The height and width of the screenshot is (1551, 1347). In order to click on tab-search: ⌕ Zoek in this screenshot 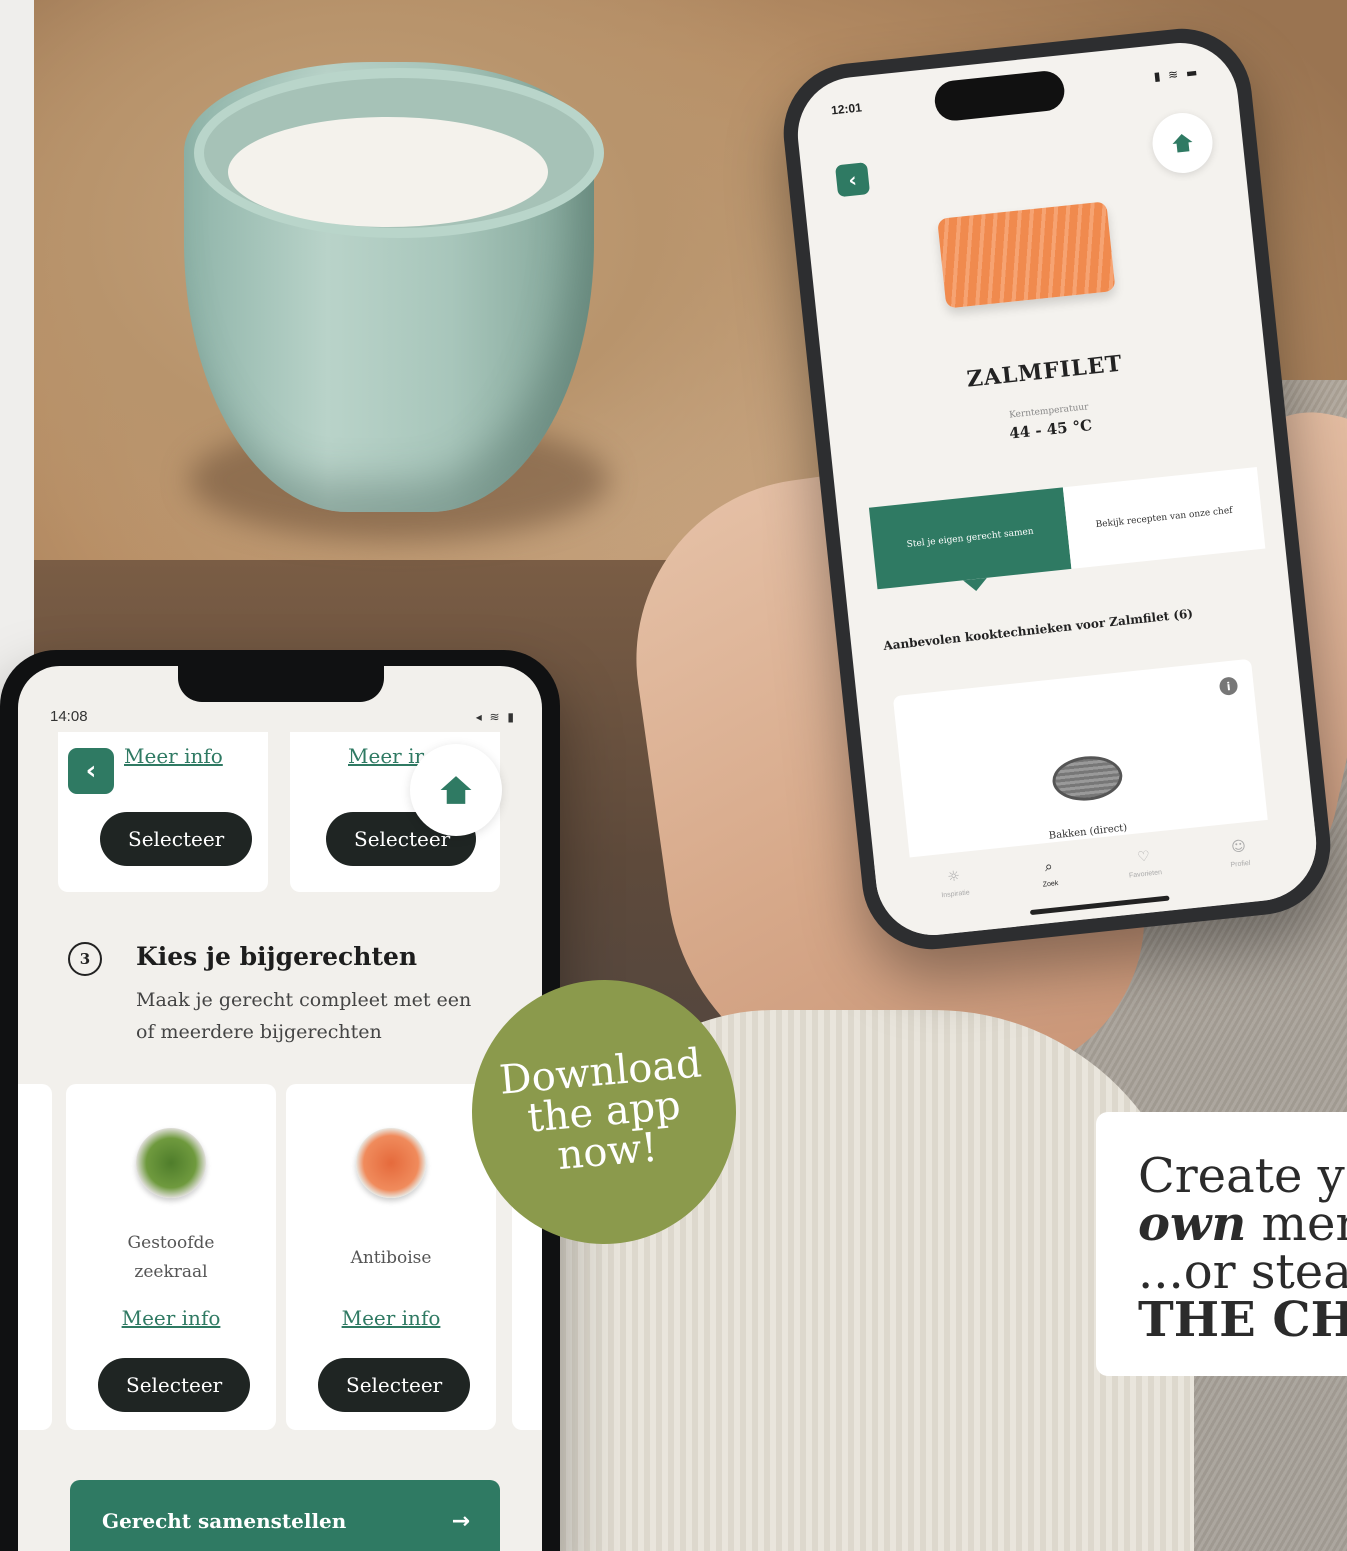, I will do `click(1049, 872)`.